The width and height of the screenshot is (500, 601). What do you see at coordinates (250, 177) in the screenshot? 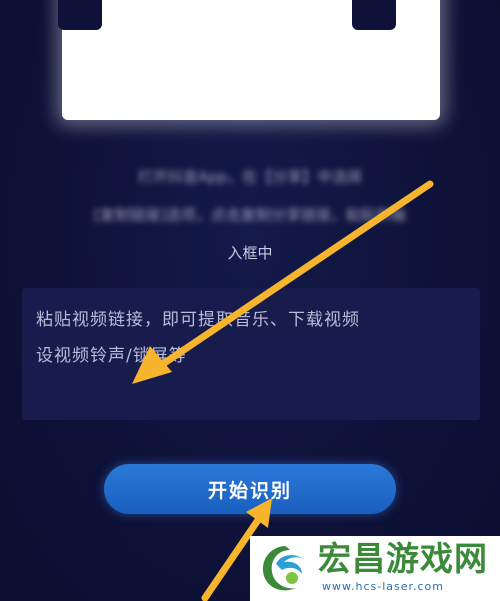
I see `instruction-line-1: 打开抖音App，在【分享】中选择` at bounding box center [250, 177].